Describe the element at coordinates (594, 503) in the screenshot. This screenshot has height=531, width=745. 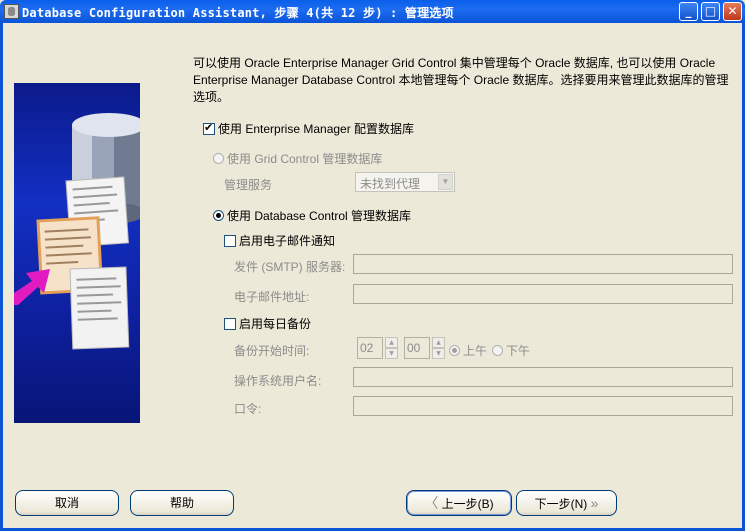
I see `chevron-right-icon: »` at that location.